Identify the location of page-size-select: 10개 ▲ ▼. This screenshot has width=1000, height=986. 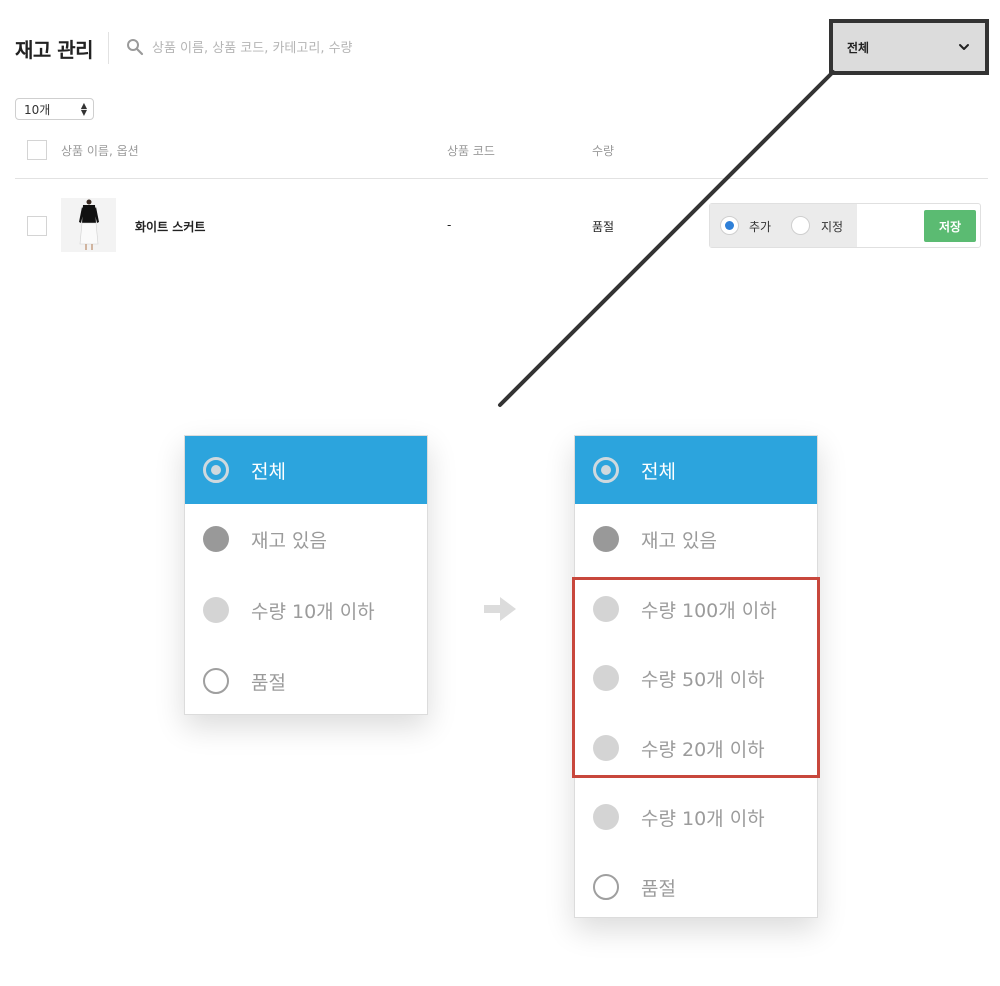
(54, 109).